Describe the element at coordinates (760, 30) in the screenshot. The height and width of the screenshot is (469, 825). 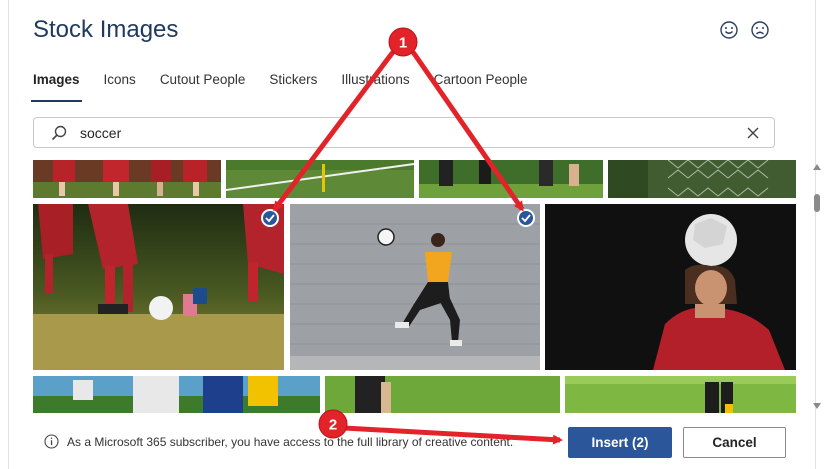
I see `frown-icon` at that location.